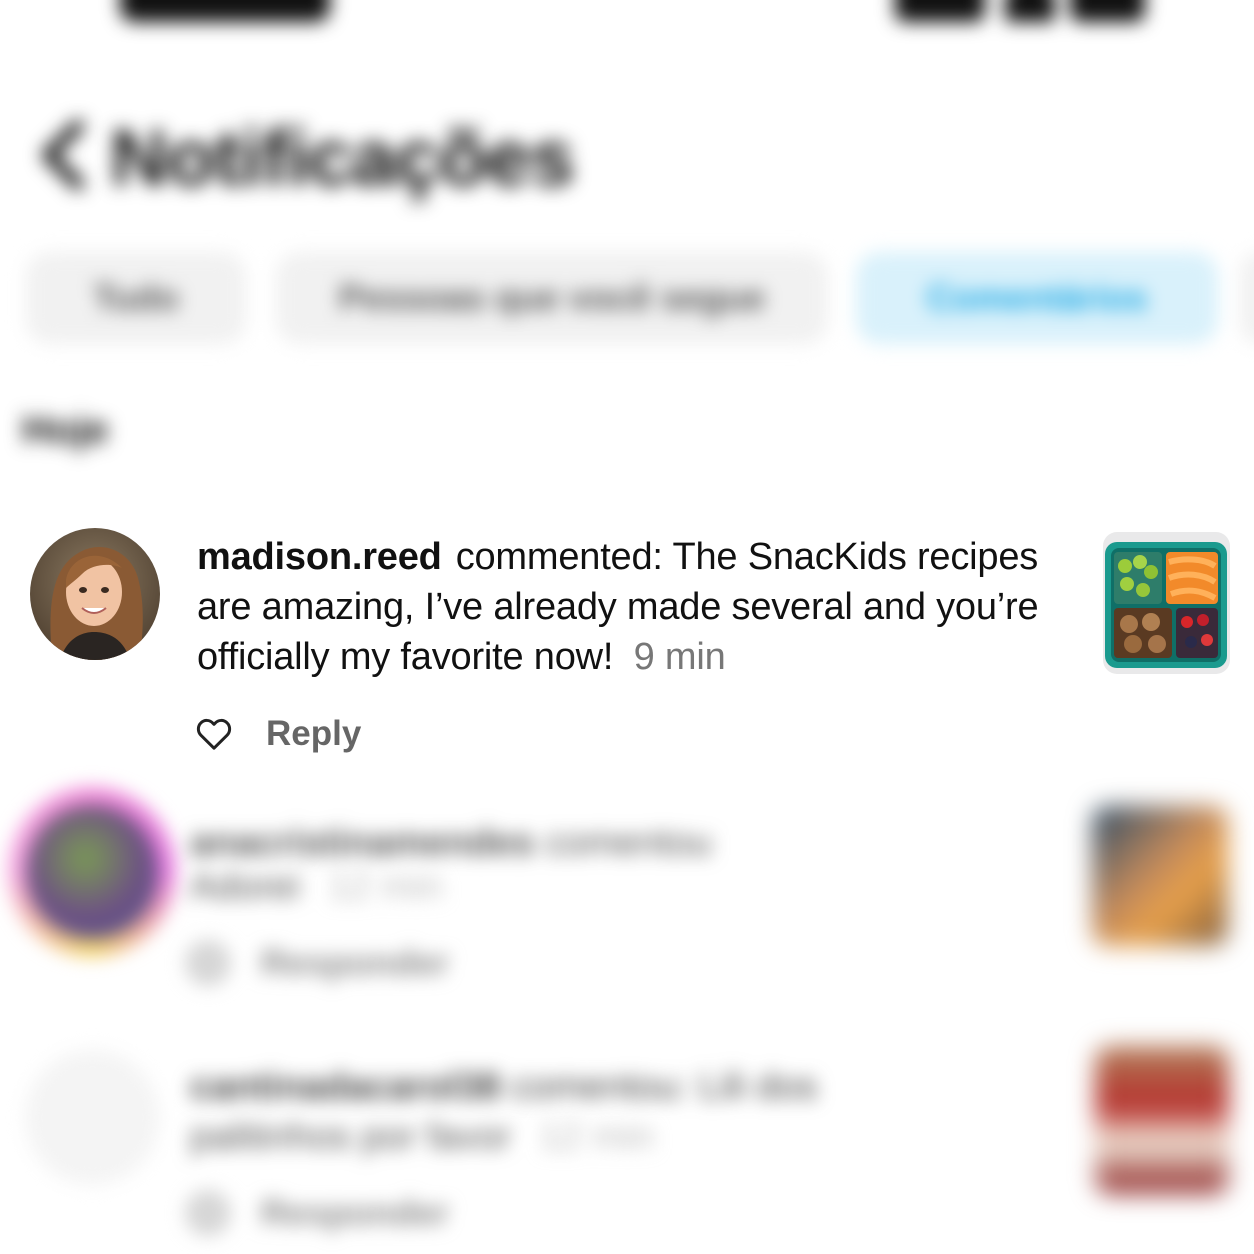  I want to click on page-title: Notificações, so click(342, 157).